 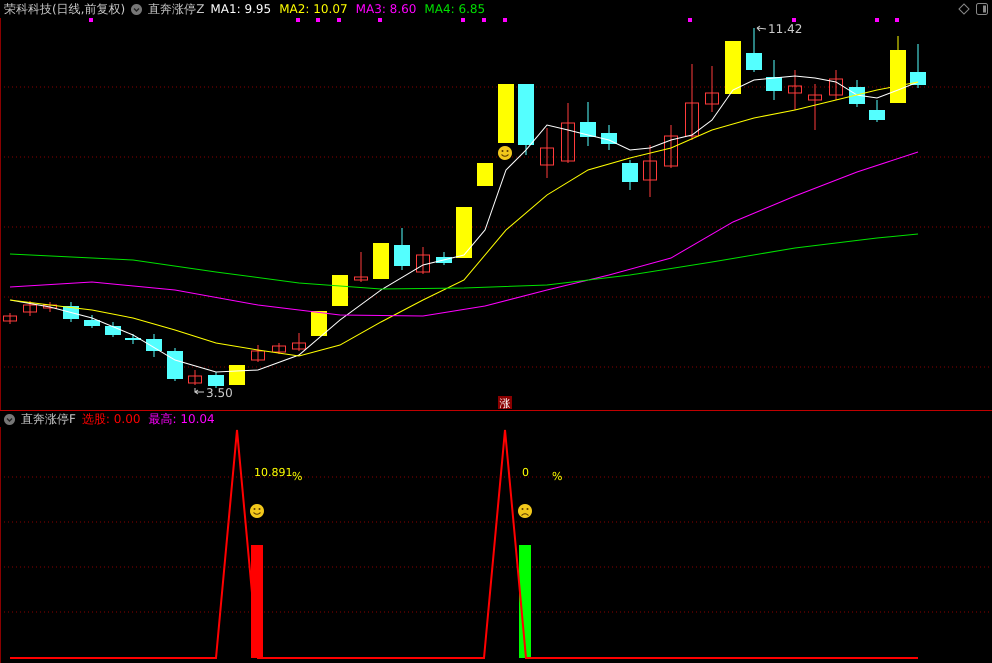 What do you see at coordinates (199, 391) in the screenshot?
I see `low-marker-arrow` at bounding box center [199, 391].